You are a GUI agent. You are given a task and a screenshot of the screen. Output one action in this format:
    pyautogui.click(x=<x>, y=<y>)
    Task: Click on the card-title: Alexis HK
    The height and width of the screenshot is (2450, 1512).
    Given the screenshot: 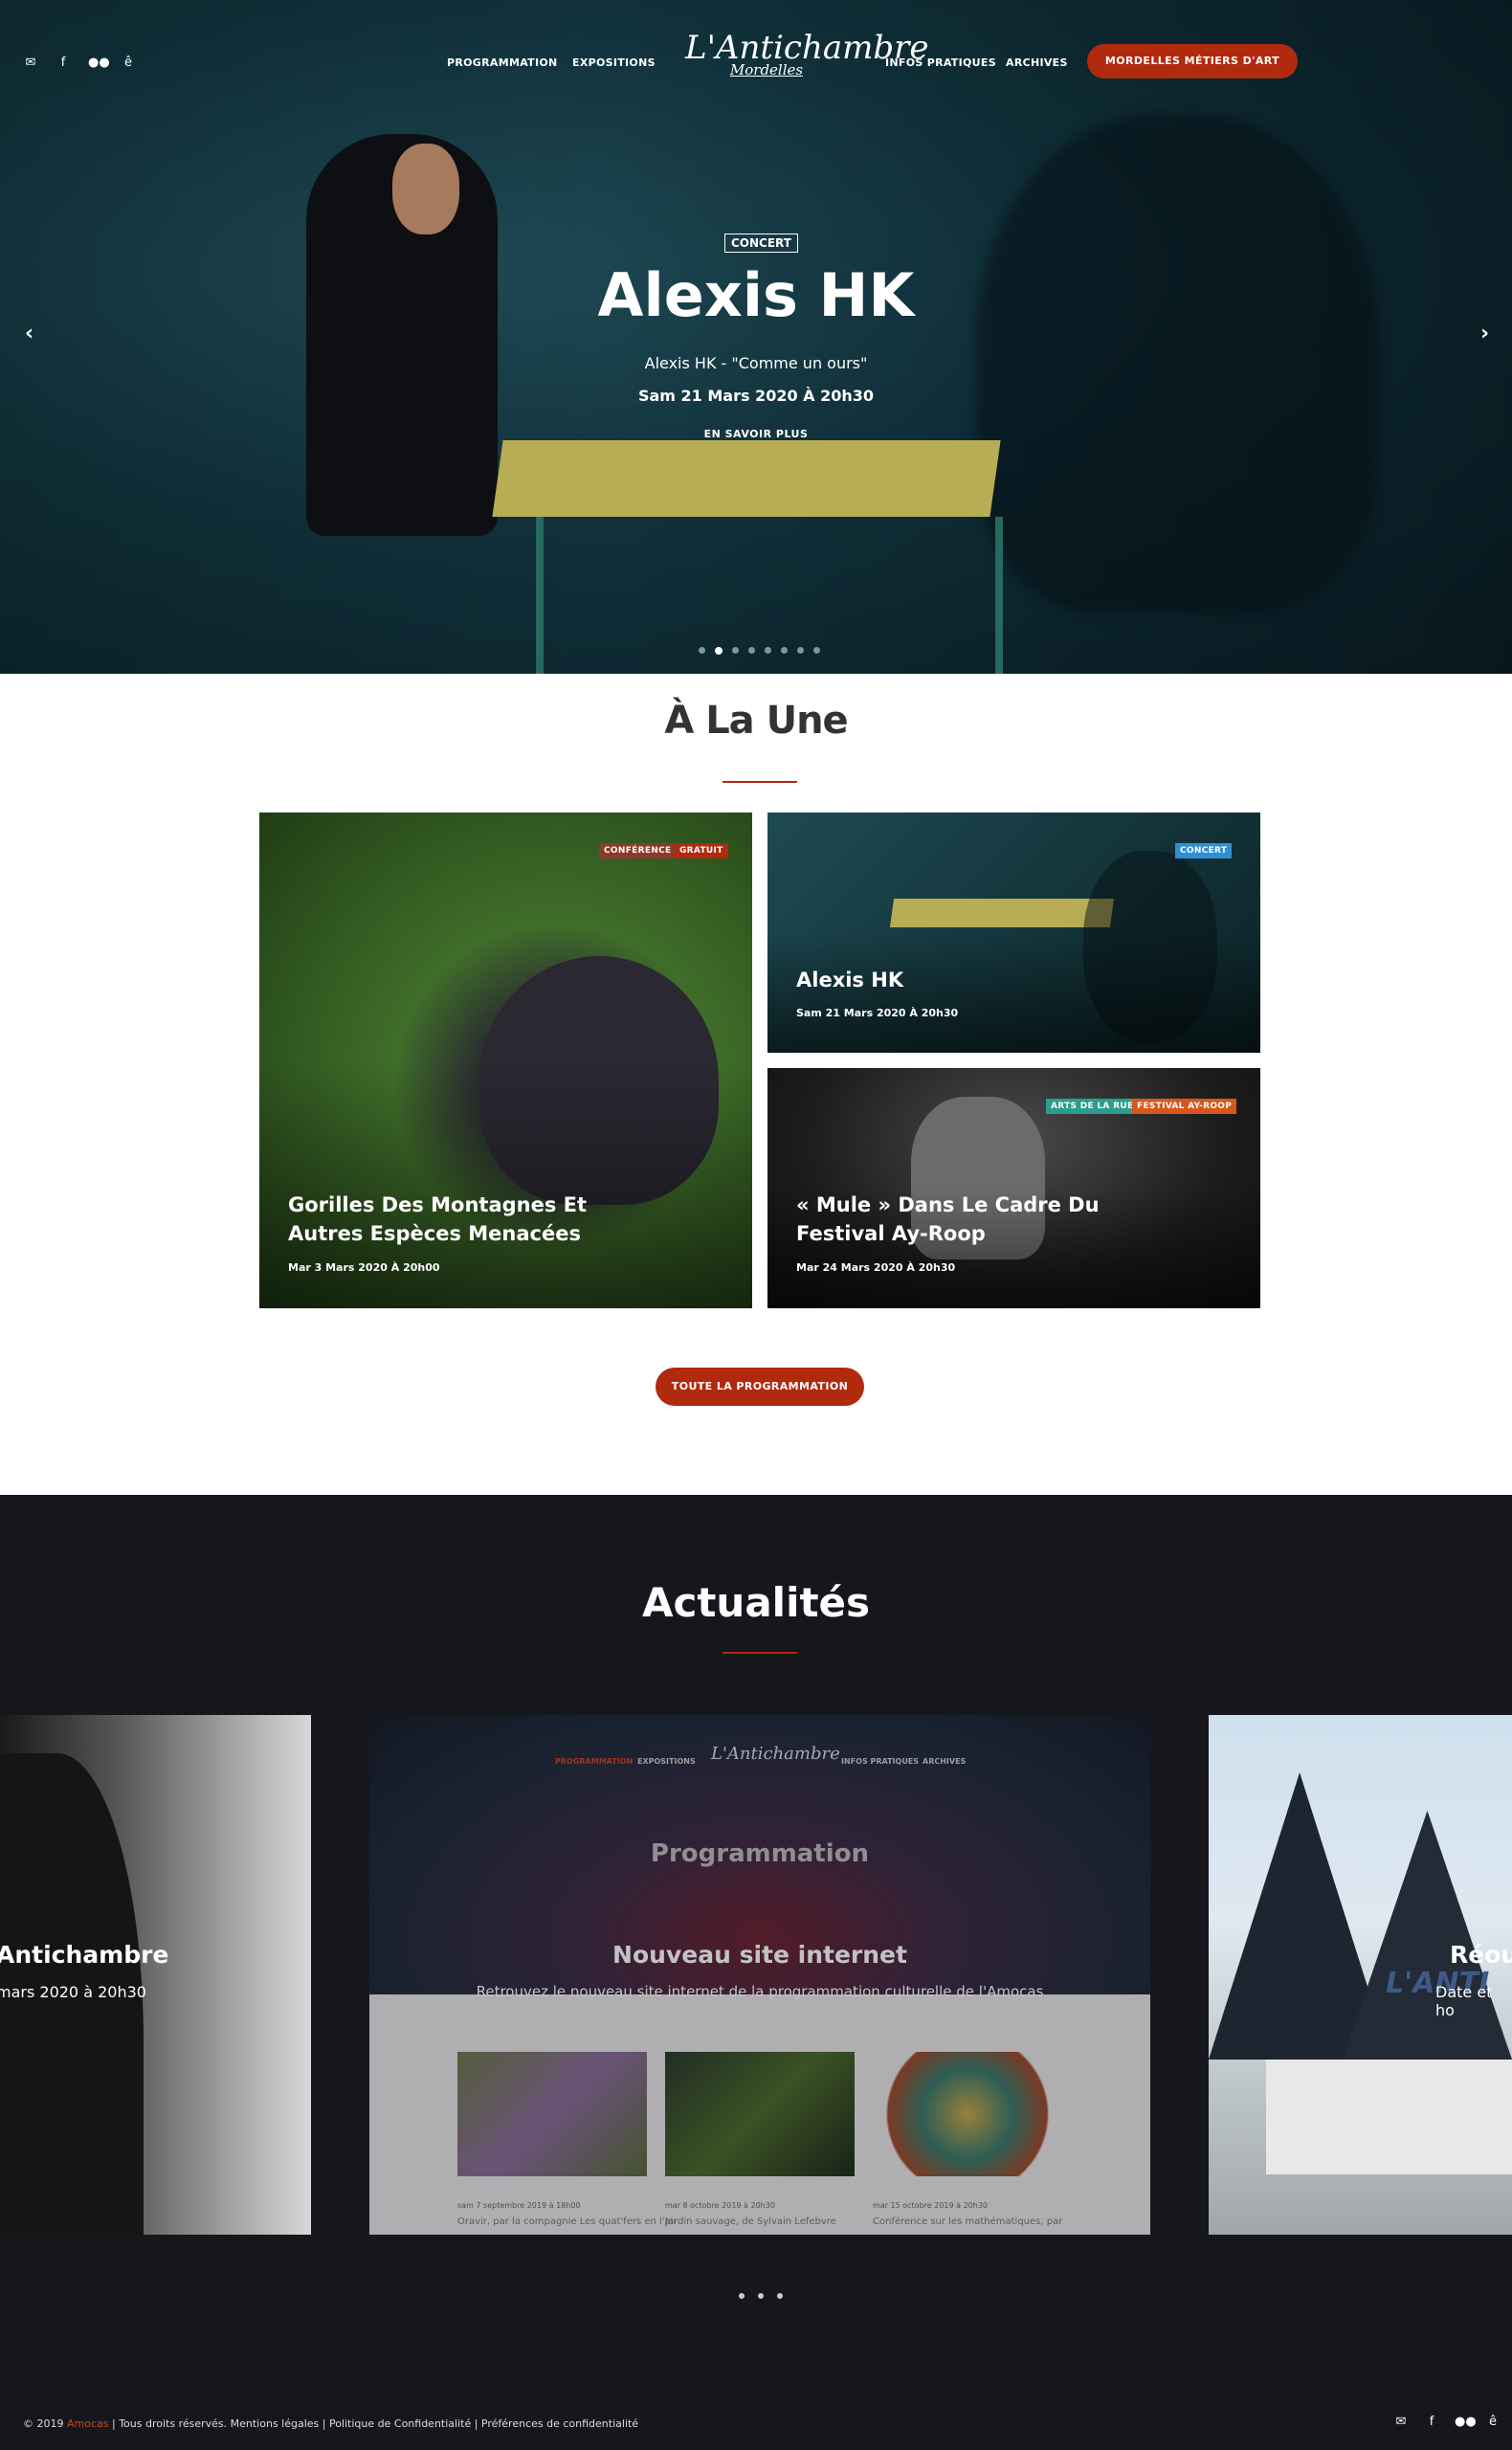 What is the action you would take?
    pyautogui.click(x=850, y=980)
    